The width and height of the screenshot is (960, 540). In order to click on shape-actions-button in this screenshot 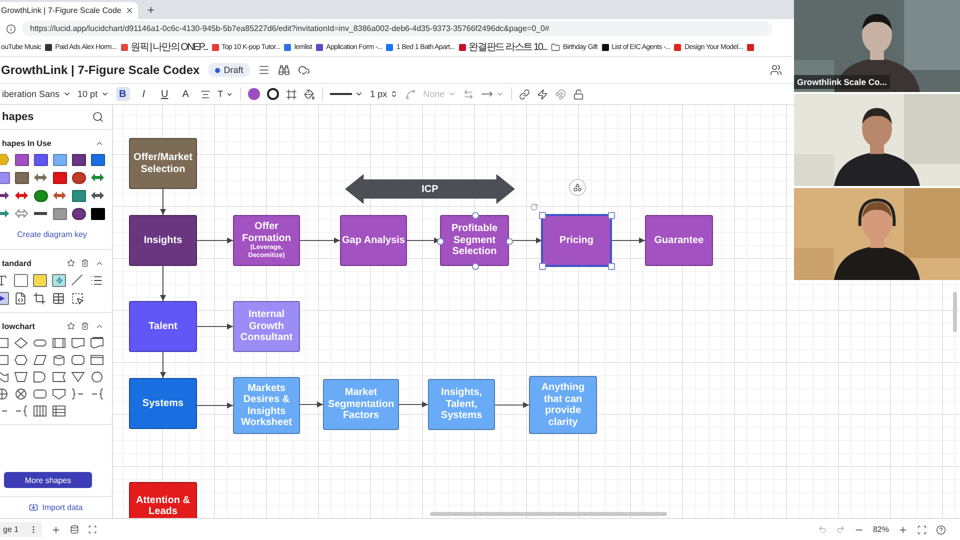, I will do `click(577, 187)`.